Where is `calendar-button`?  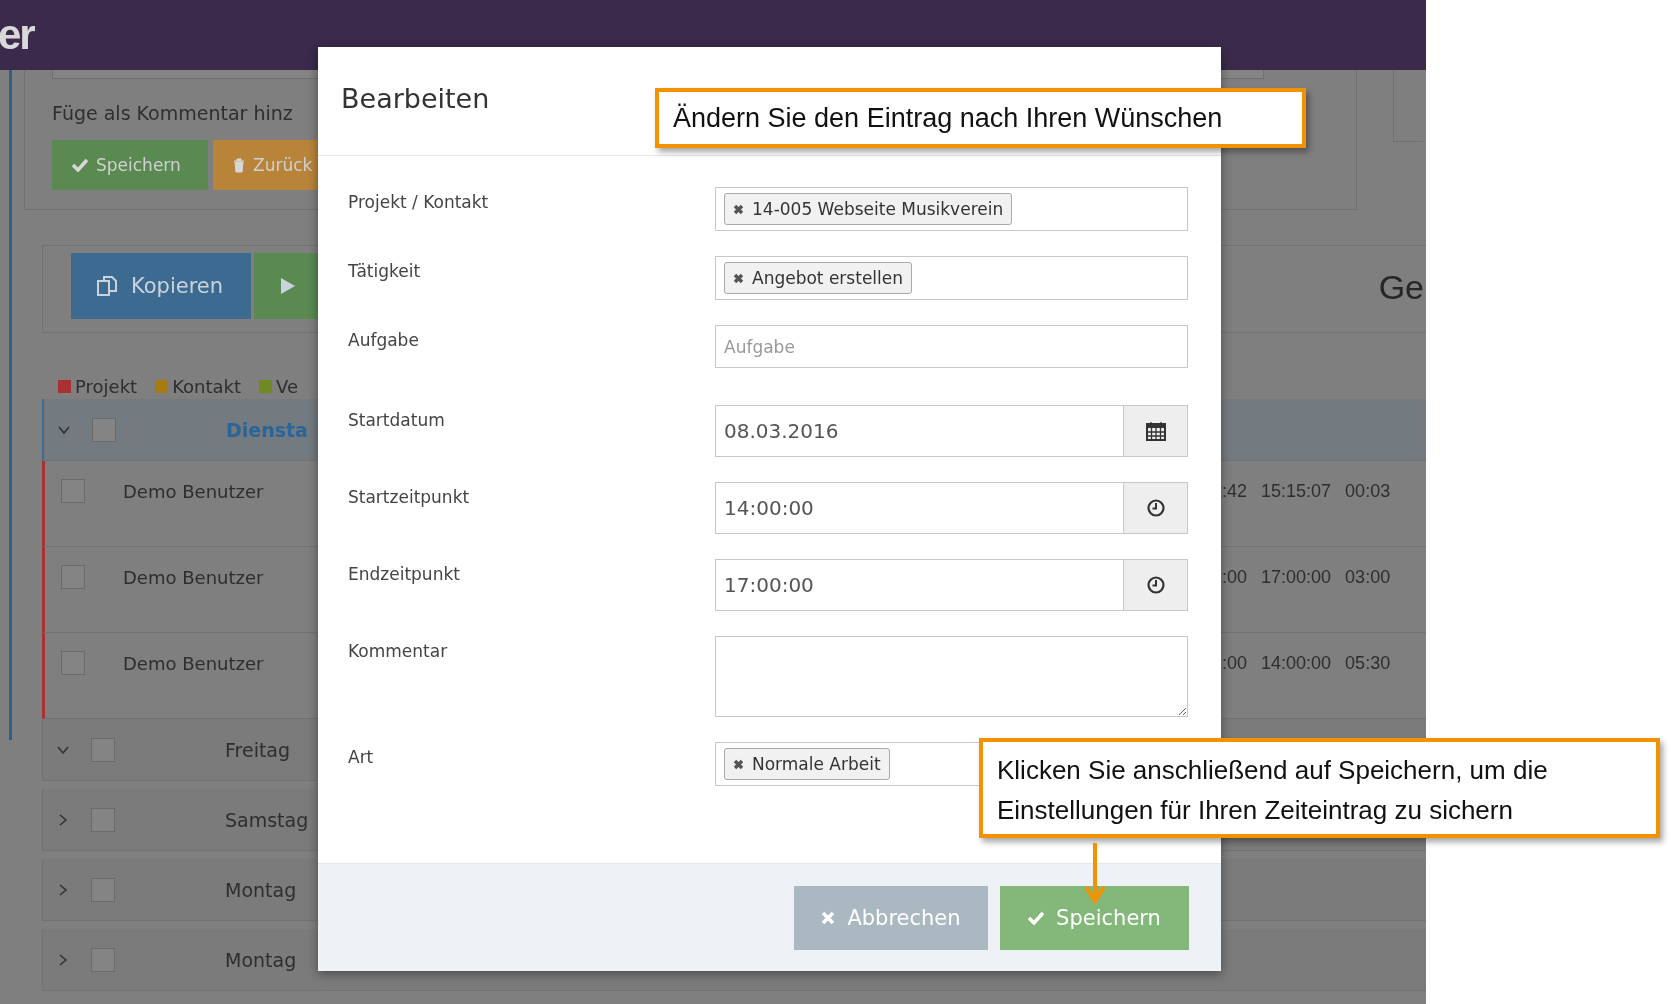 calendar-button is located at coordinates (1155, 431).